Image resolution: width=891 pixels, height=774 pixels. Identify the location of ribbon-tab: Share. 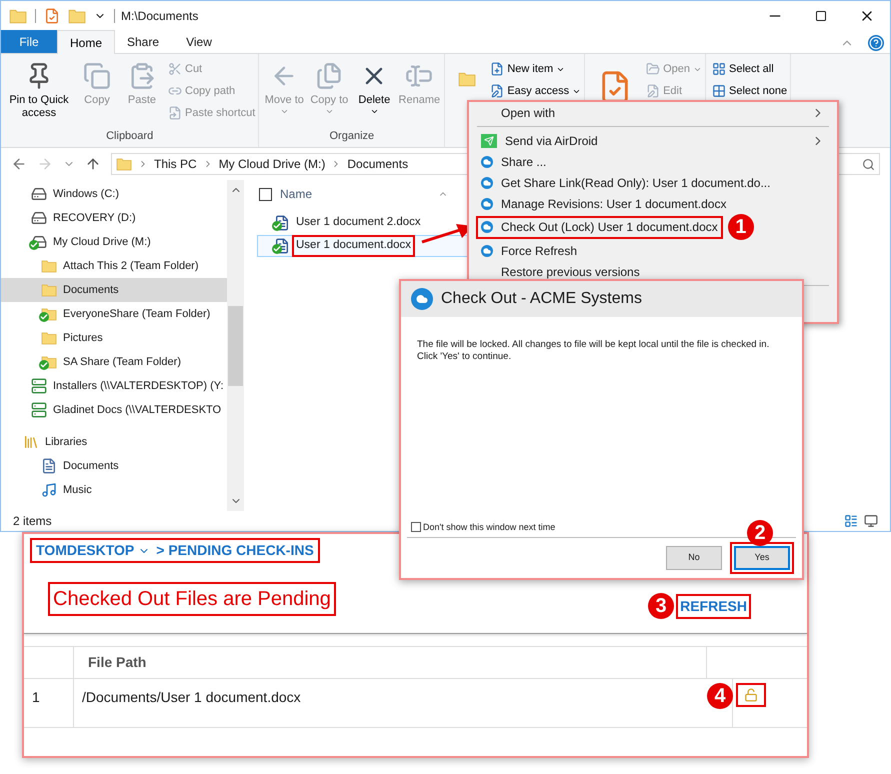
(143, 41).